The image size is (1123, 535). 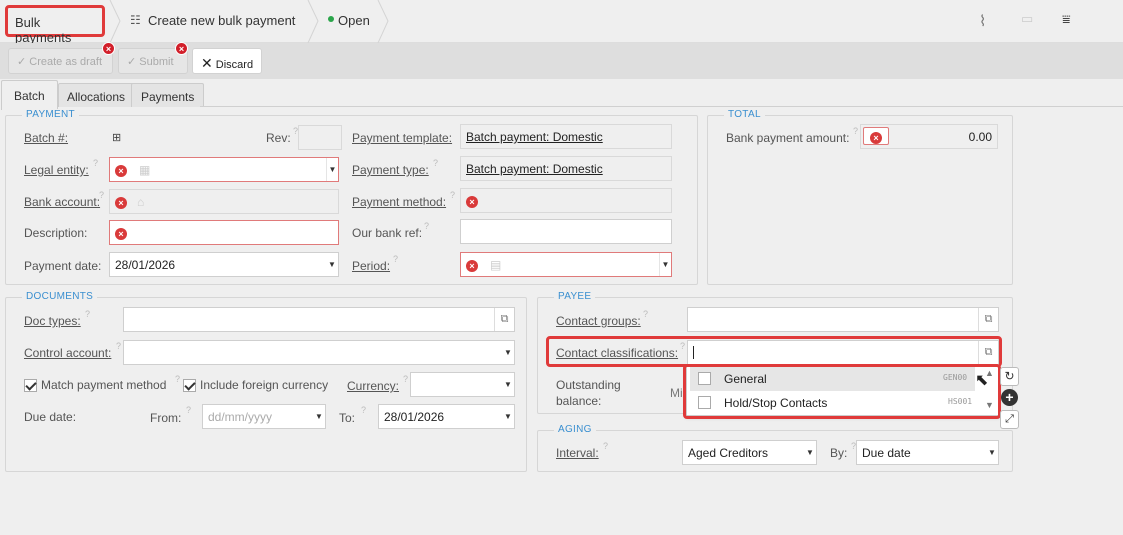 I want to click on include-foreign-currency-label: Include foreign currency, so click(x=264, y=385).